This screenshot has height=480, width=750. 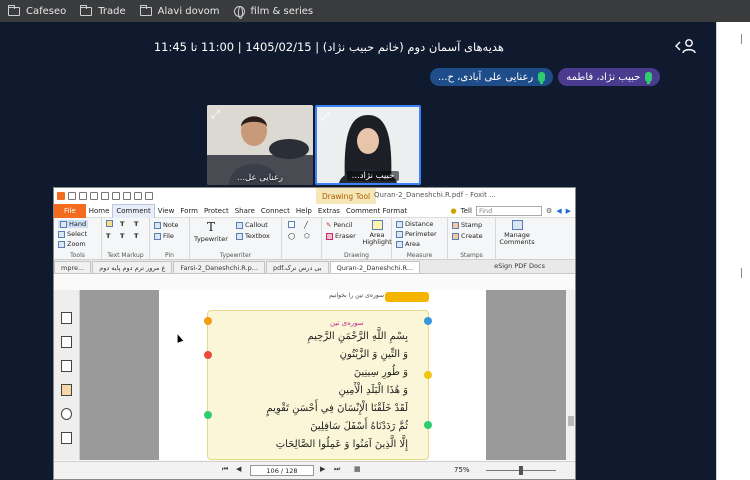 What do you see at coordinates (341, 236) in the screenshot?
I see `eraser-tool: Eraser` at bounding box center [341, 236].